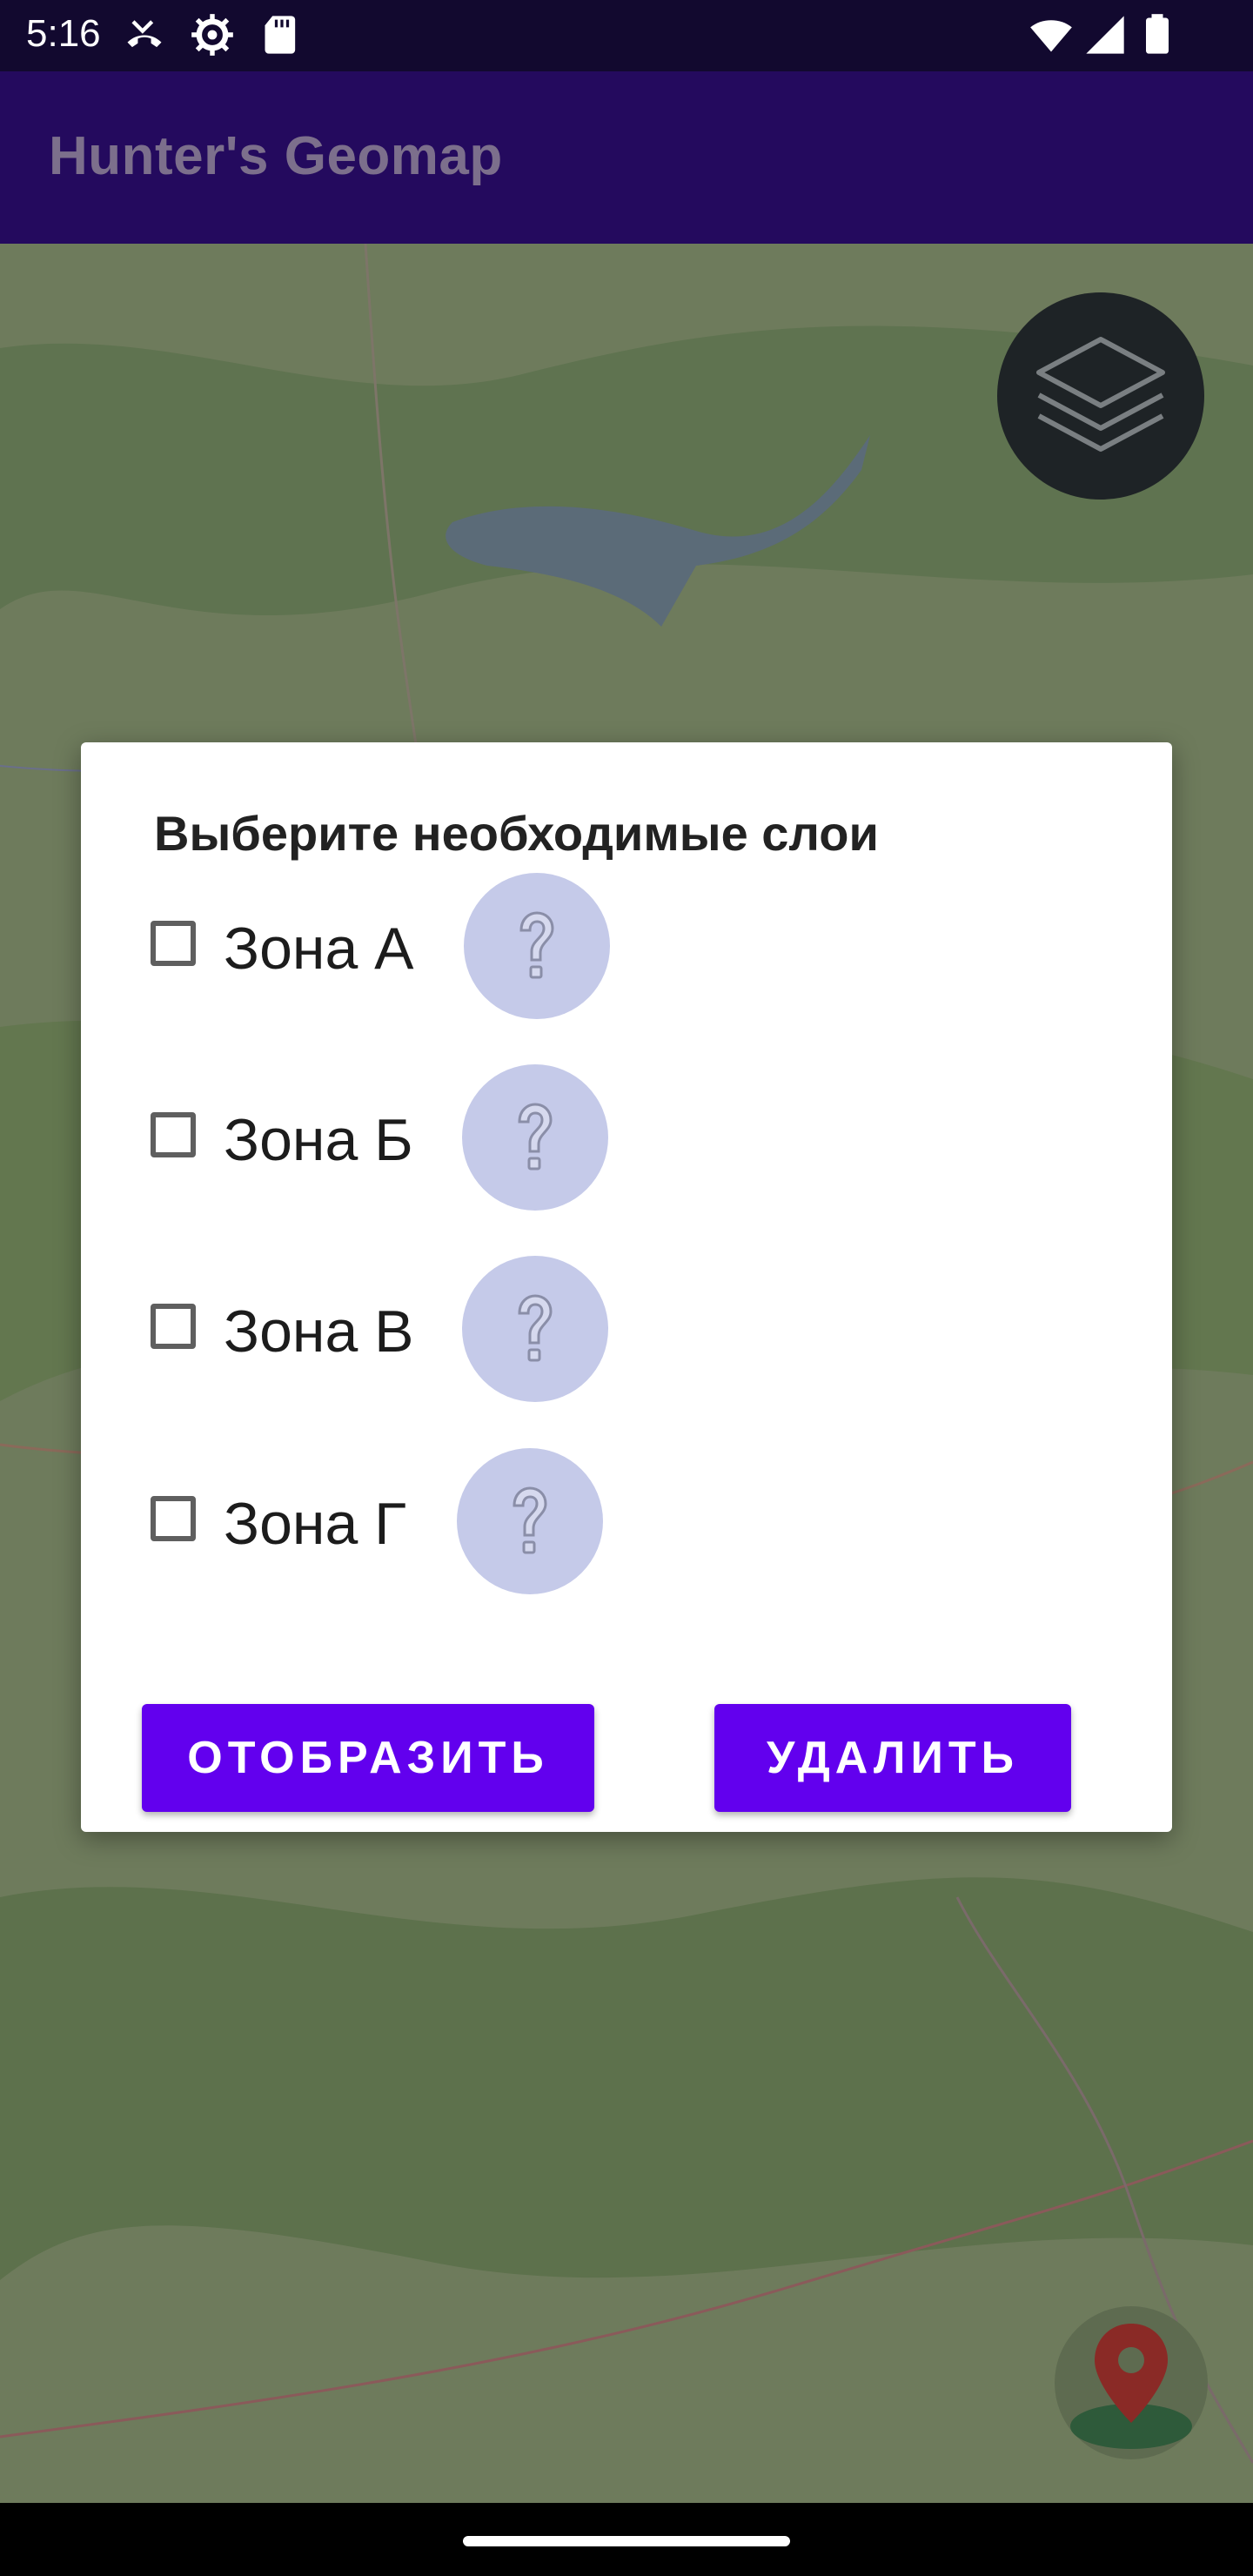 This screenshot has width=1253, height=2576. What do you see at coordinates (212, 35) in the screenshot?
I see `settings-icon` at bounding box center [212, 35].